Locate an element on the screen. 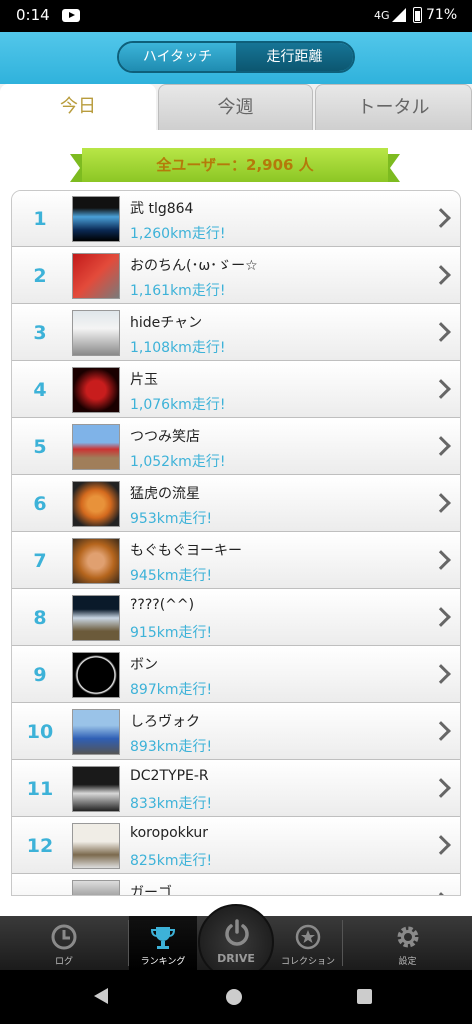 The width and height of the screenshot is (472, 1024). distance-value: 1,161km走行! is located at coordinates (178, 291).